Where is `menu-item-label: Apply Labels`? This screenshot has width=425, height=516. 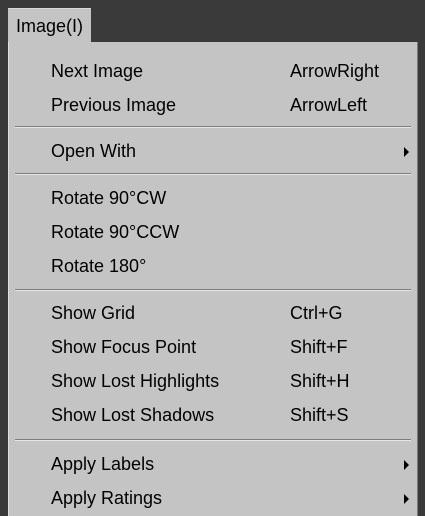 menu-item-label: Apply Labels is located at coordinates (103, 464).